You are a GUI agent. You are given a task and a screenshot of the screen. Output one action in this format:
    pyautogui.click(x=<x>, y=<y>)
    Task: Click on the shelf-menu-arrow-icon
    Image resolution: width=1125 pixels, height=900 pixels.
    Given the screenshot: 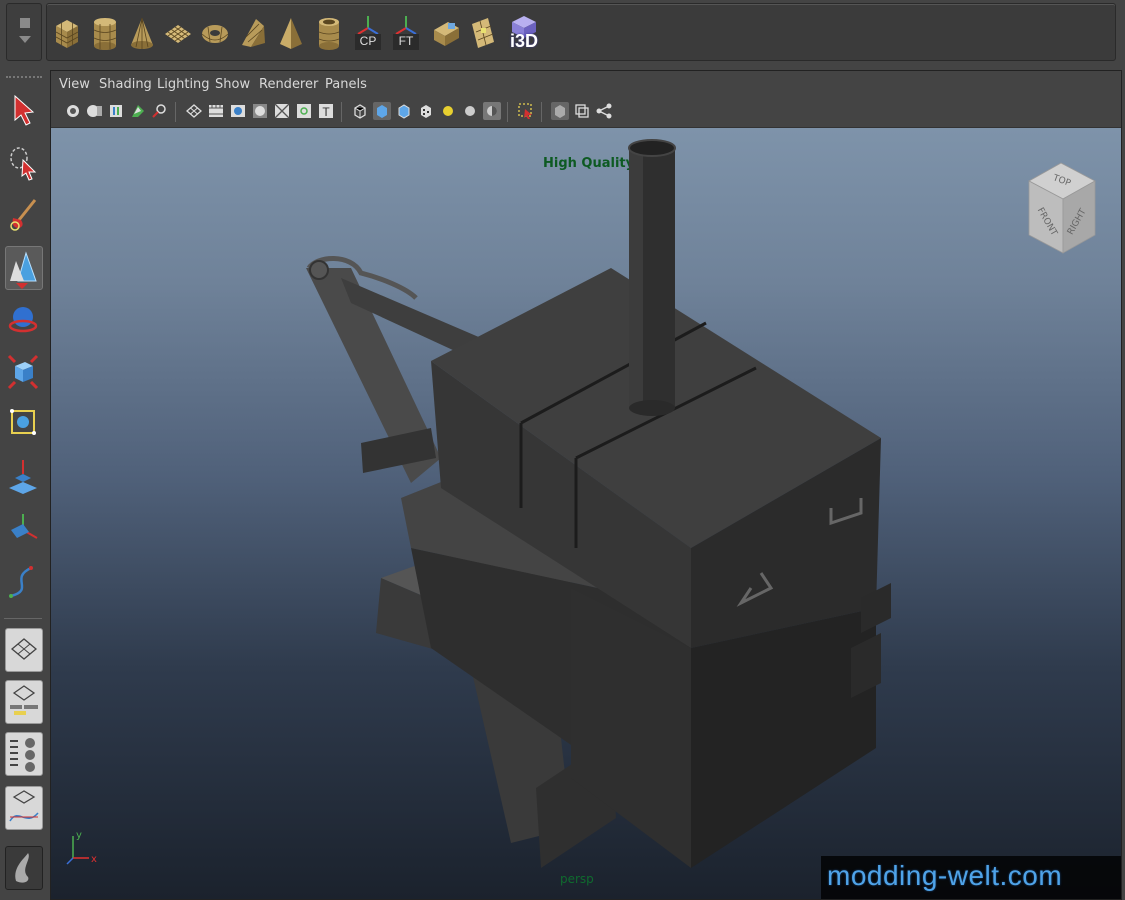 What is the action you would take?
    pyautogui.click(x=25, y=39)
    